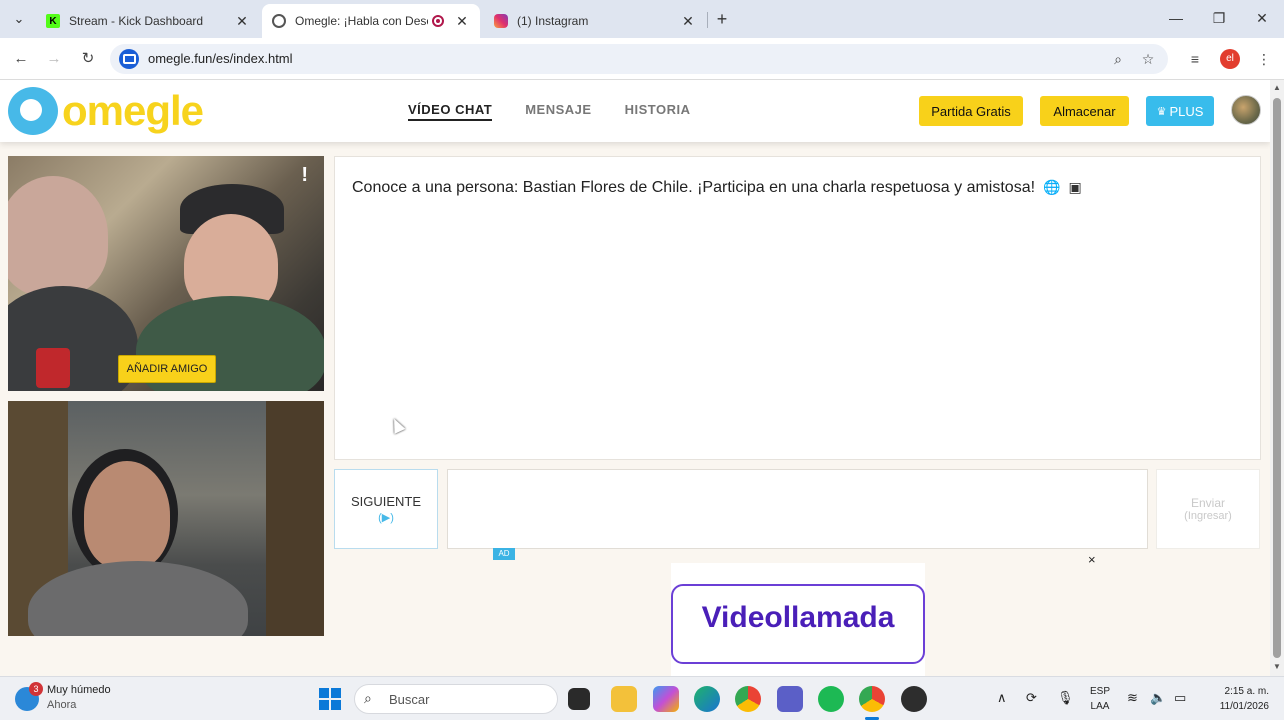 This screenshot has height=720, width=1284. What do you see at coordinates (1052, 187) in the screenshot?
I see `globe-emoji-icon: 🌐` at bounding box center [1052, 187].